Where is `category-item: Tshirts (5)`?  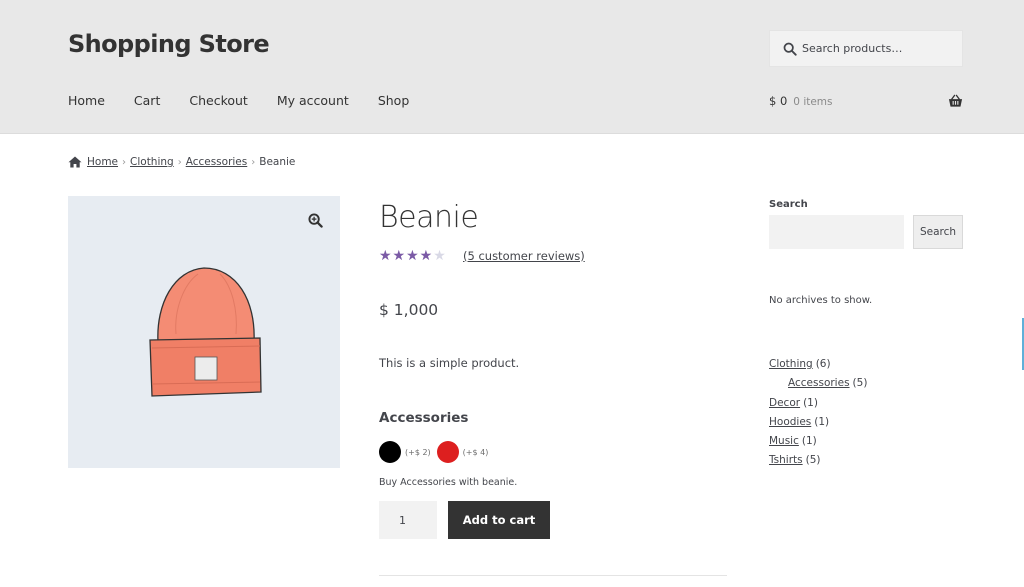 category-item: Tshirts (5) is located at coordinates (818, 462).